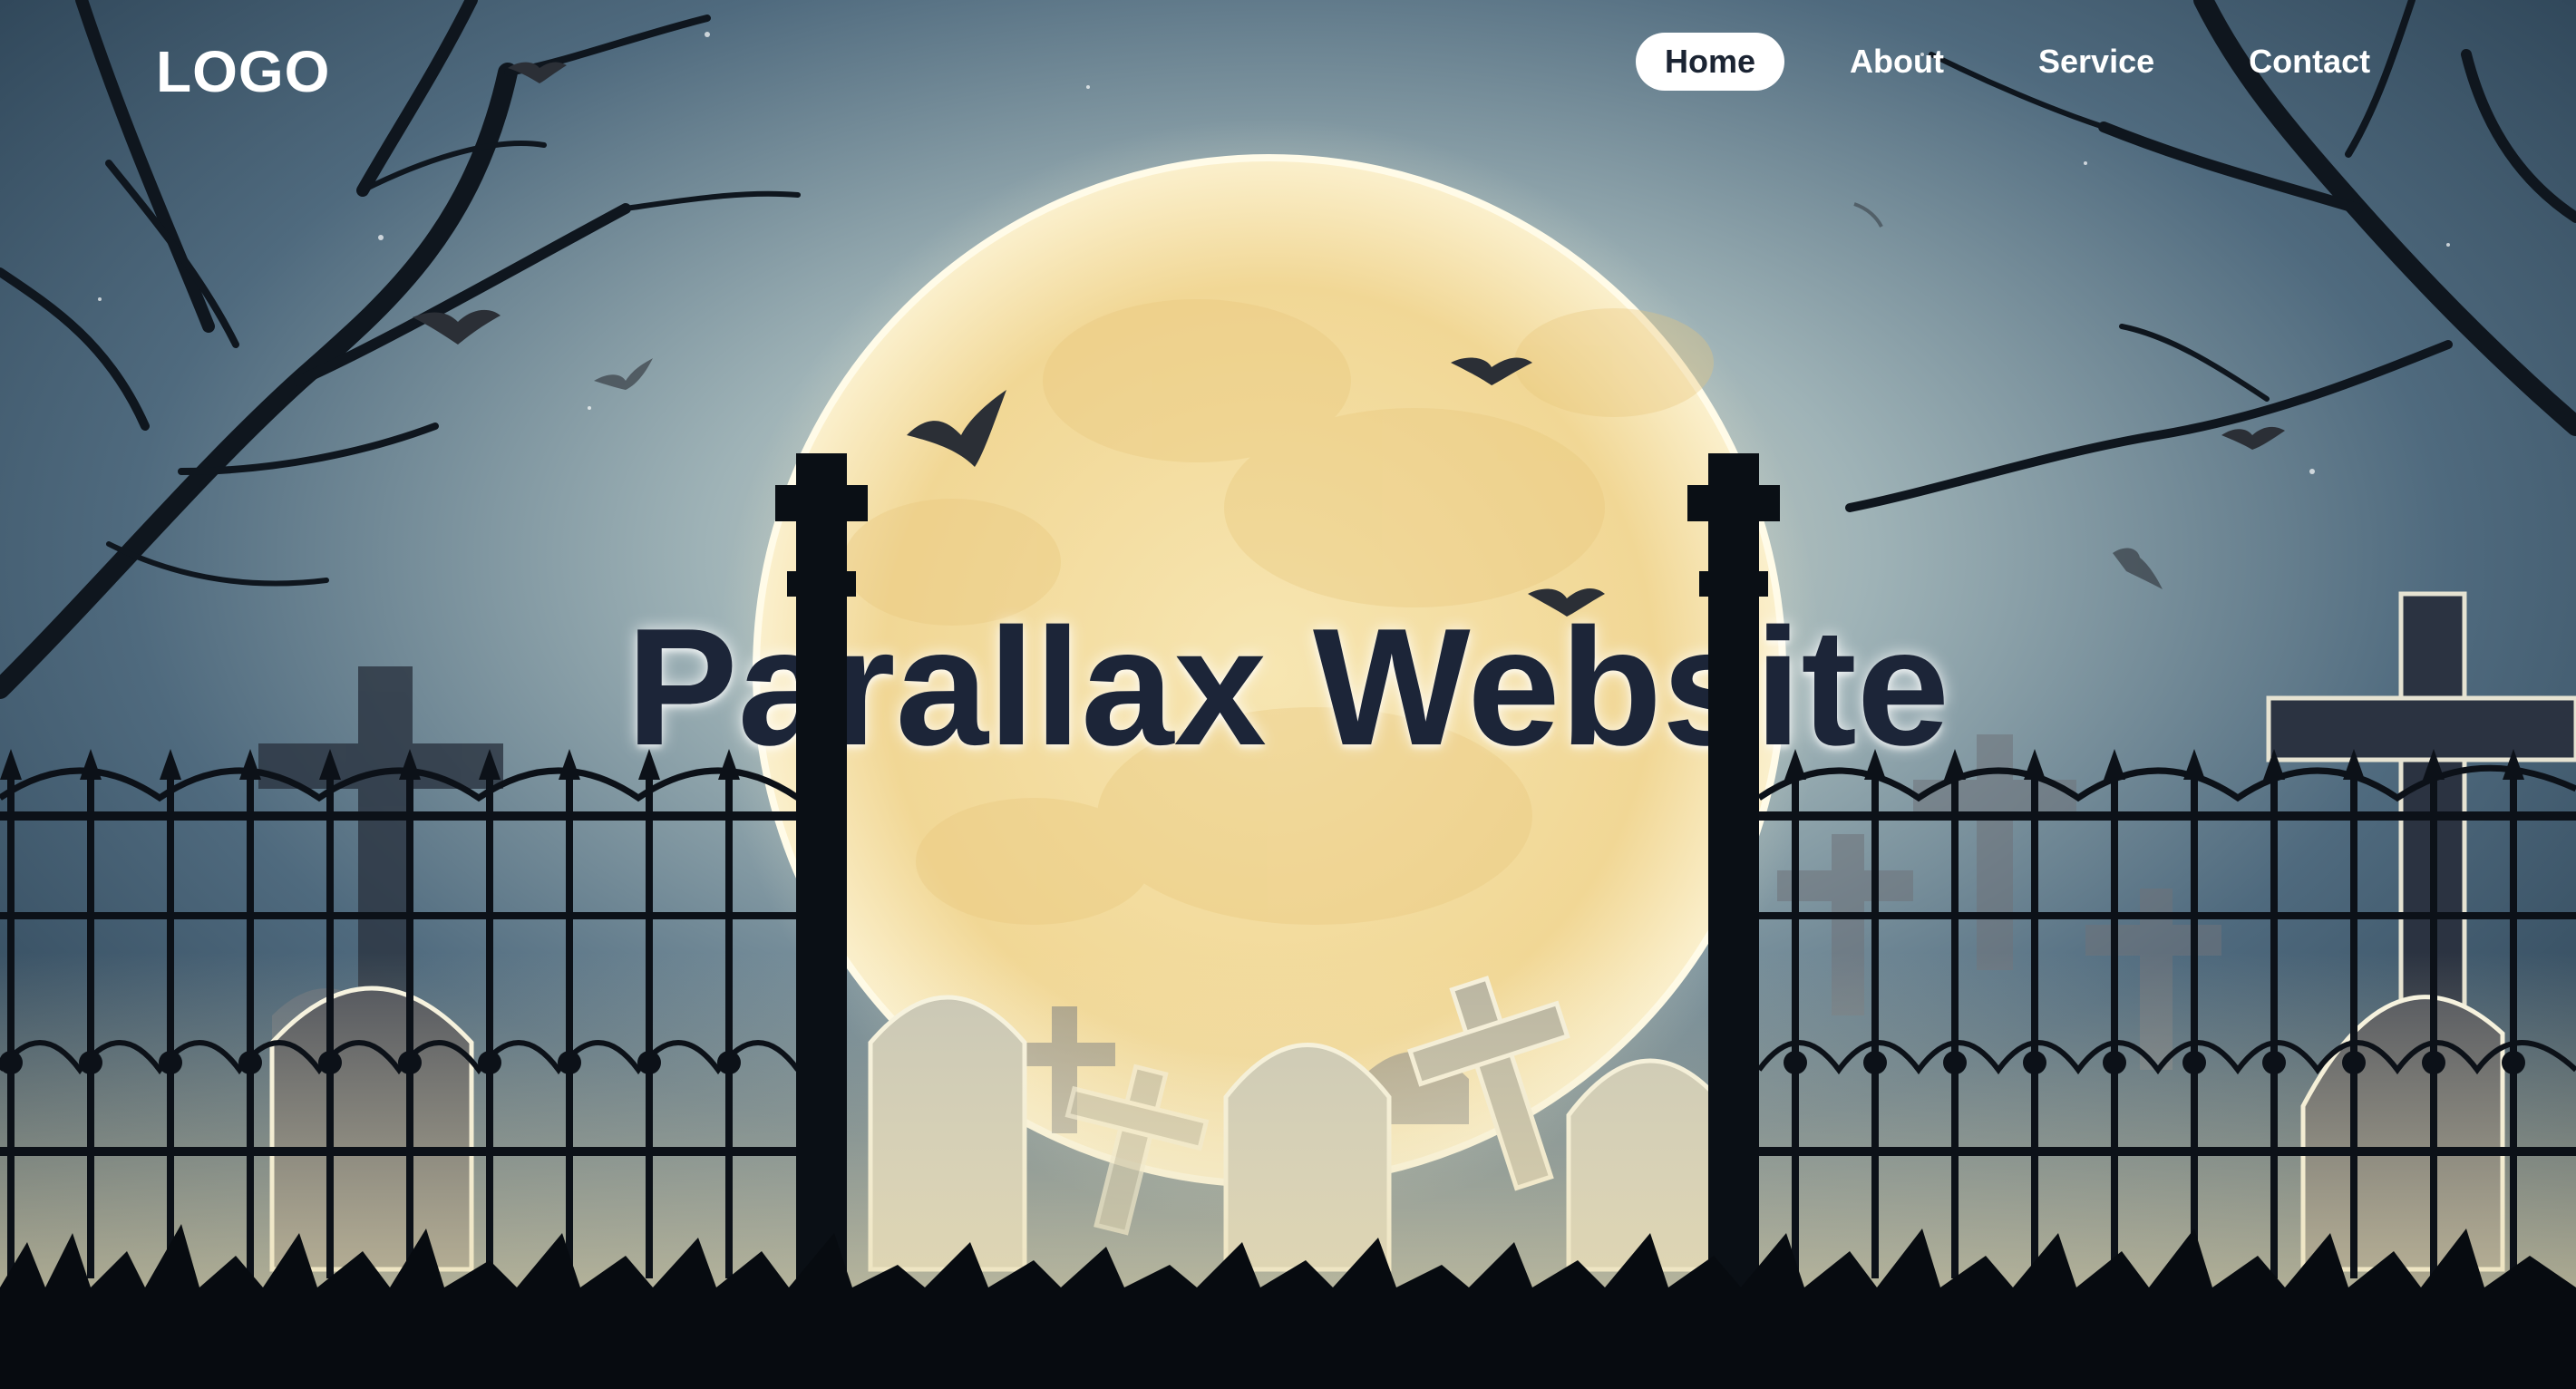  I want to click on nav-contact: Contact, so click(2309, 62).